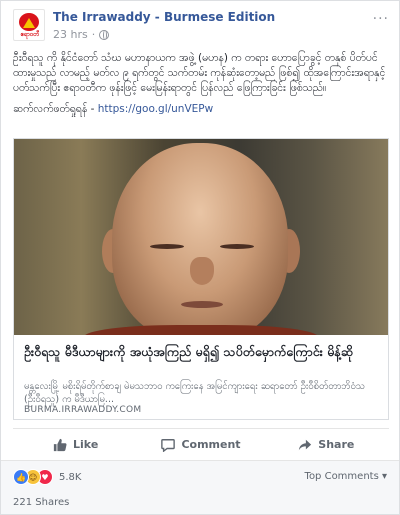  Describe the element at coordinates (155, 109) in the screenshot. I see `post-link: https://goo.gl/unVEPw` at that location.